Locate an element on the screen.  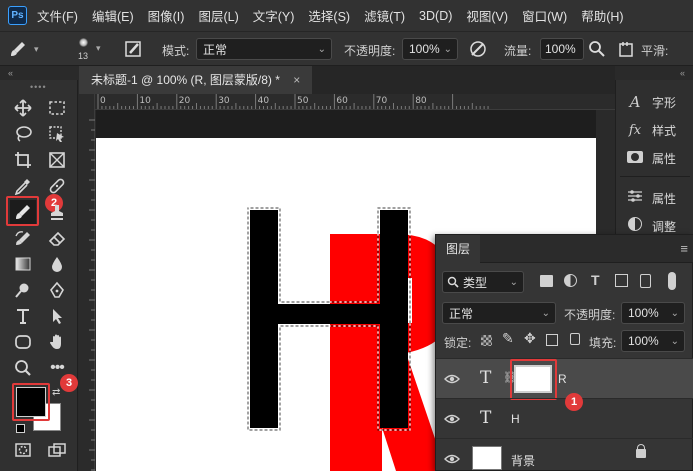
toolbar-grip: •••• is located at coordinates (38, 87).